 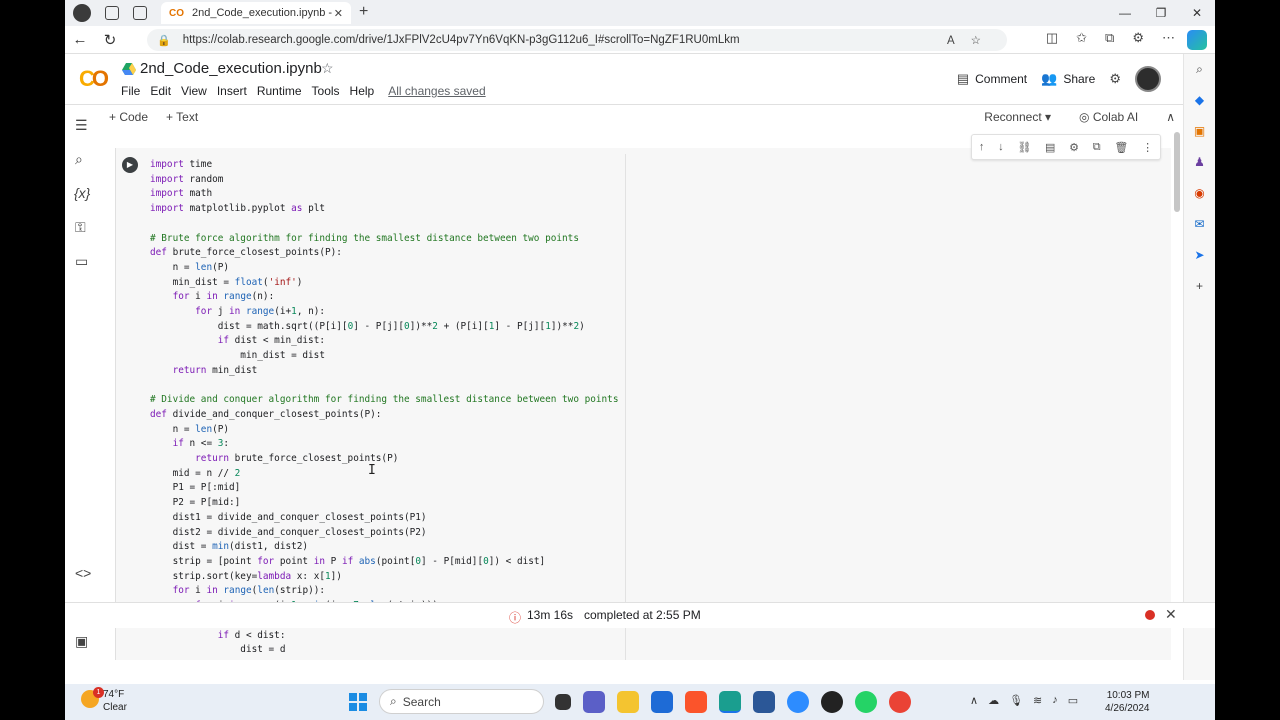 I want to click on notebook-title: 2nd_Code_execution.ipynb, so click(x=231, y=68).